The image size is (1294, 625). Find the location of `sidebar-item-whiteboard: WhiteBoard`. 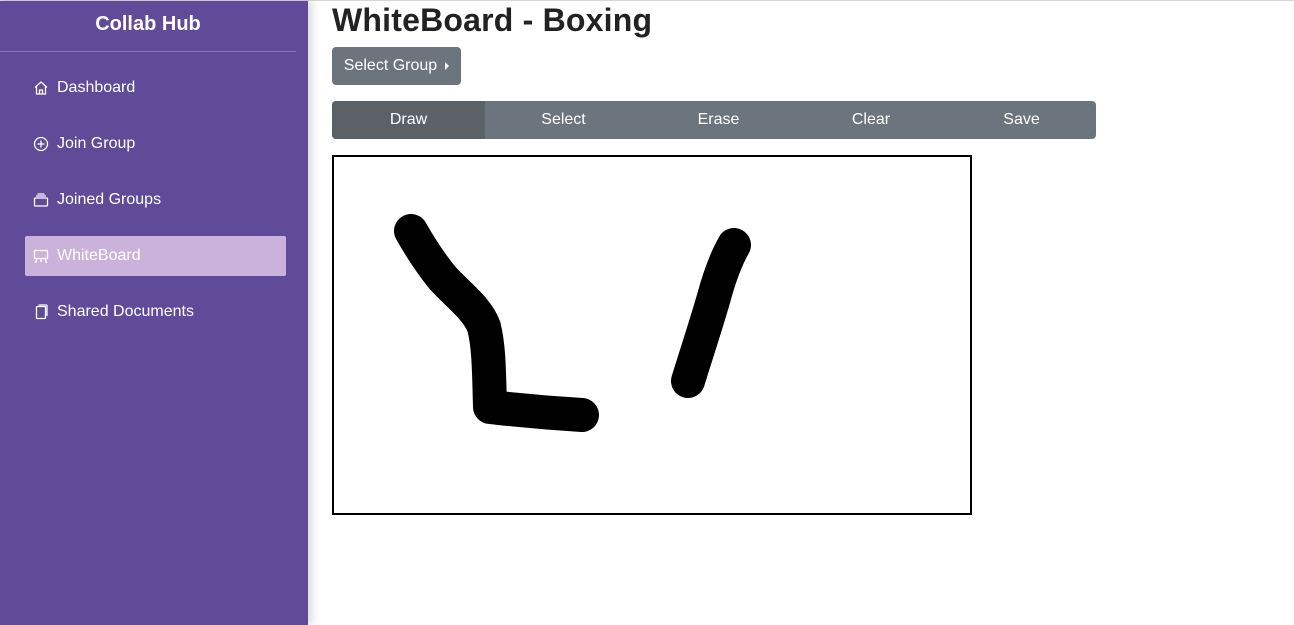

sidebar-item-whiteboard: WhiteBoard is located at coordinates (155, 256).